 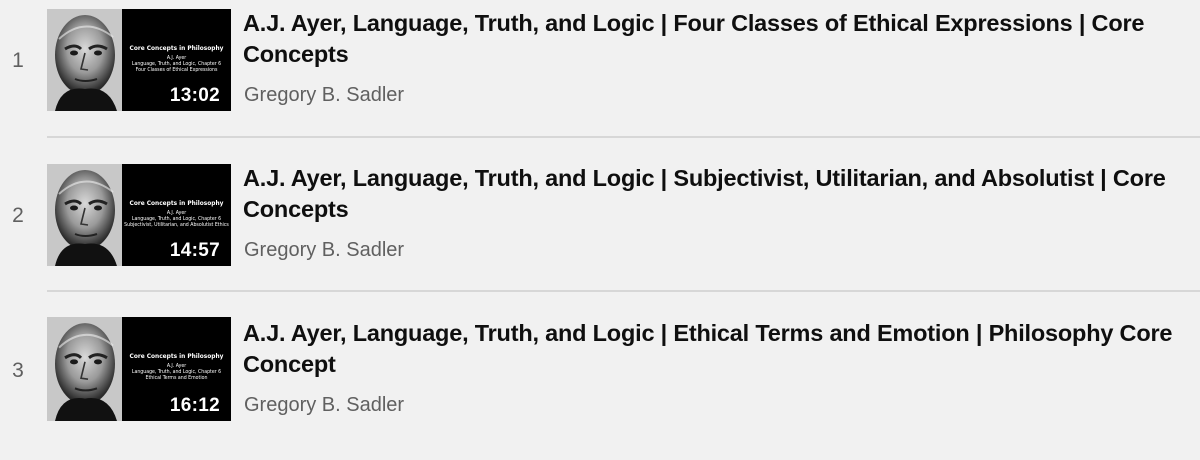 What do you see at coordinates (18, 215) in the screenshot?
I see `item-index: 2` at bounding box center [18, 215].